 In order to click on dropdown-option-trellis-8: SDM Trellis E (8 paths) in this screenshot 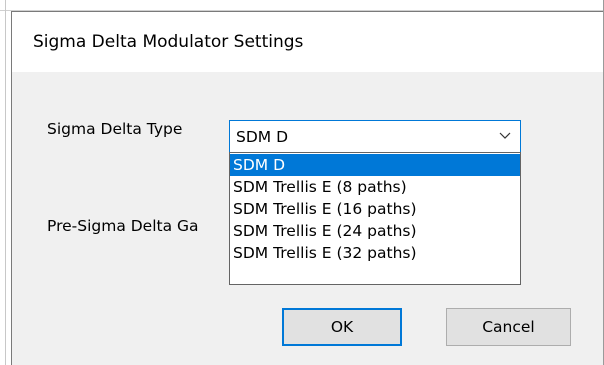, I will do `click(375, 187)`.